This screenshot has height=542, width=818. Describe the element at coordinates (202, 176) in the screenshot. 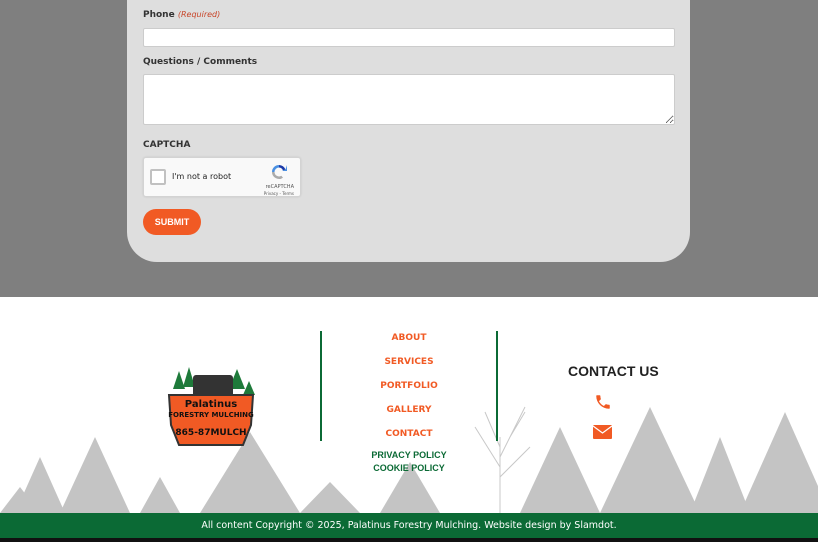

I see `captcha-text: I'm not a robot` at that location.